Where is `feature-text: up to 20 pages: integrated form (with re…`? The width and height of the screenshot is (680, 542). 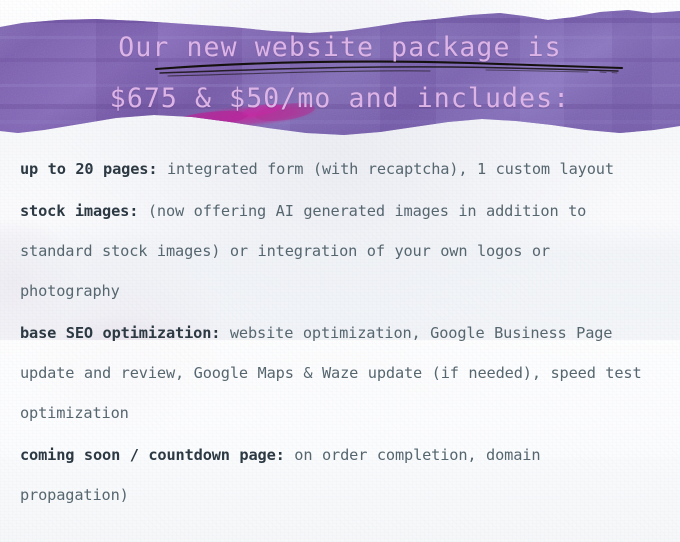 feature-text: up to 20 pages: integrated form (with re… is located at coordinates (339, 169).